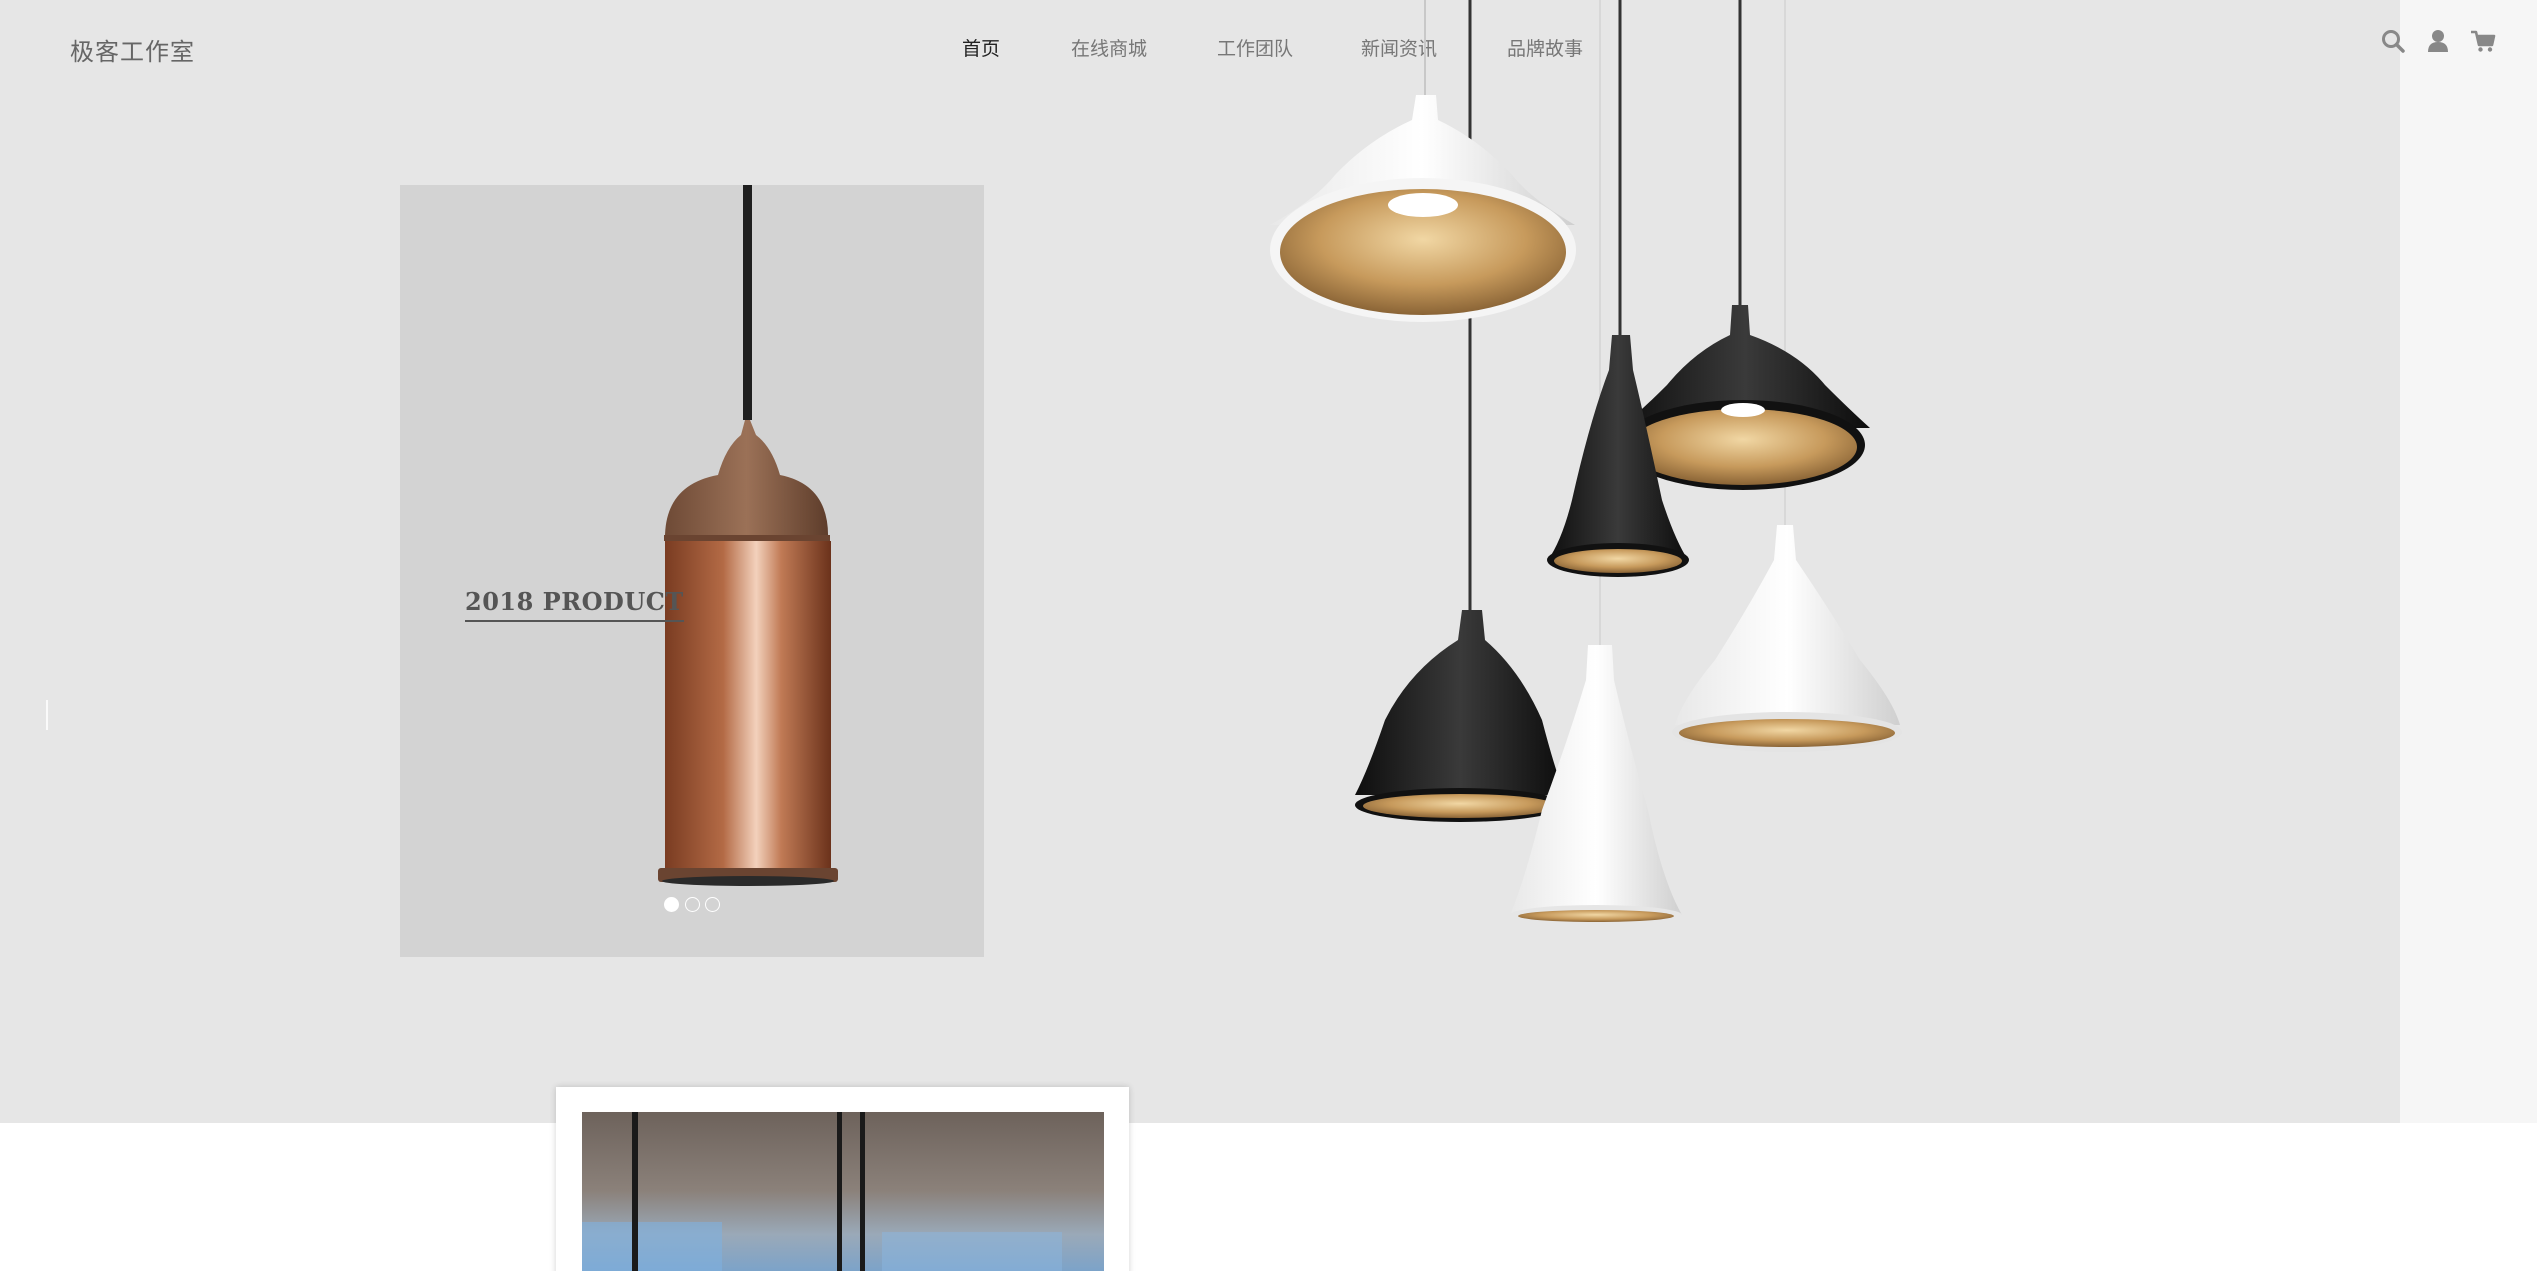 The width and height of the screenshot is (2537, 1271). What do you see at coordinates (843, 1191) in the screenshot?
I see `news-preview-image` at bounding box center [843, 1191].